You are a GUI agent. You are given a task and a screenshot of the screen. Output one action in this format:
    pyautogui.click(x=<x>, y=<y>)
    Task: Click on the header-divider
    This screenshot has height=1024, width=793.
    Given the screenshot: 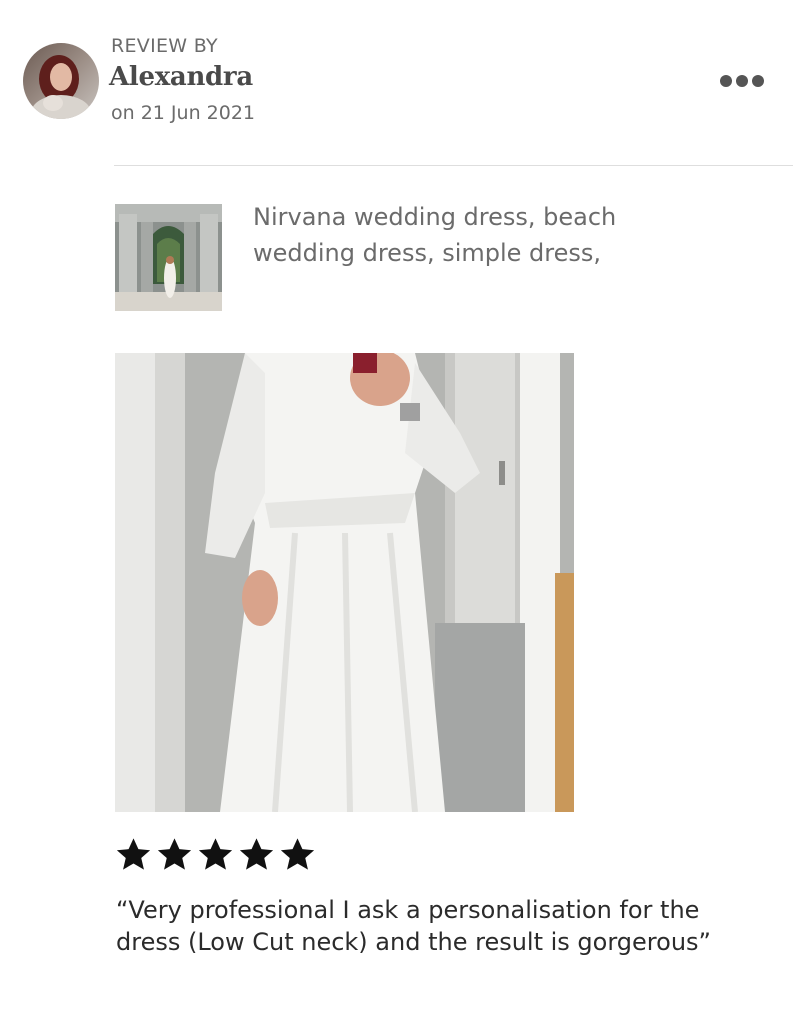 What is the action you would take?
    pyautogui.click(x=453, y=165)
    